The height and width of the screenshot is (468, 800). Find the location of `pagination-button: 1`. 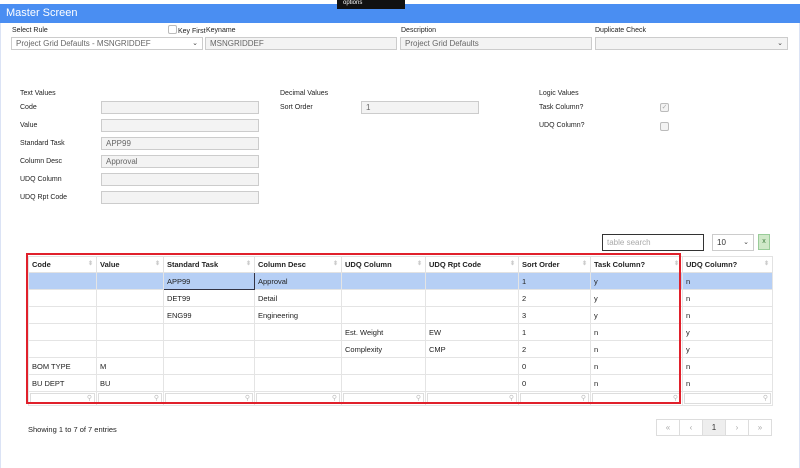

pagination-button: 1 is located at coordinates (714, 427).